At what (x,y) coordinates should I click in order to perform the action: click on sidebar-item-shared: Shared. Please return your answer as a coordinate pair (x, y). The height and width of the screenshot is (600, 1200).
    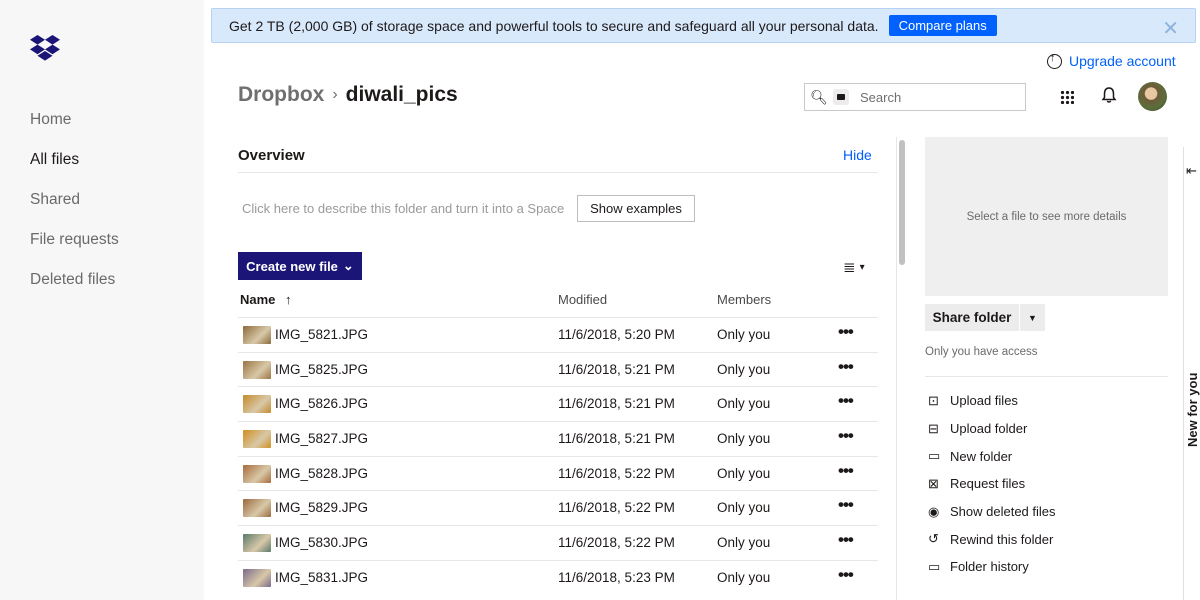
    Looking at the image, I should click on (74, 211).